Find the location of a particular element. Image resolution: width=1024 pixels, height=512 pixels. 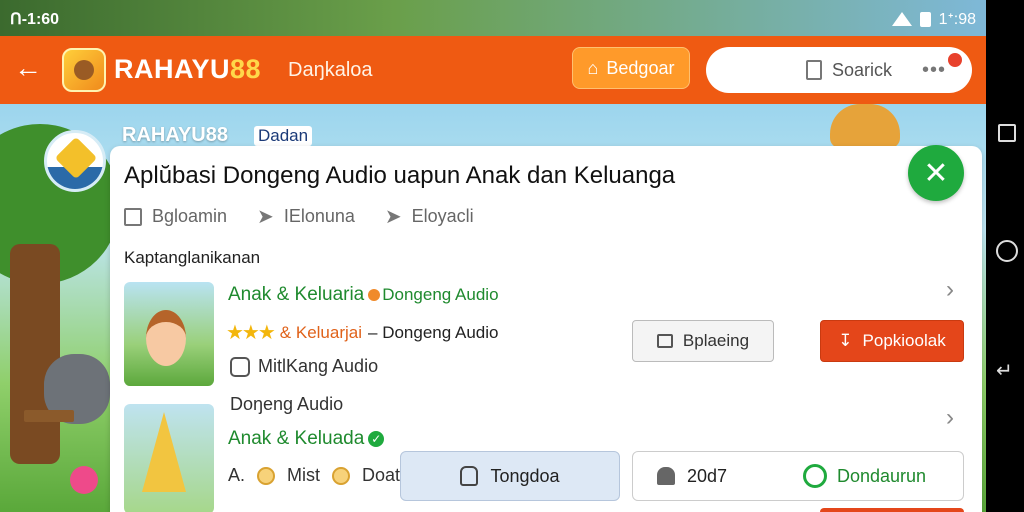

item-1-title: Anak & Keluaria Dongeng Audio is located at coordinates (363, 295).